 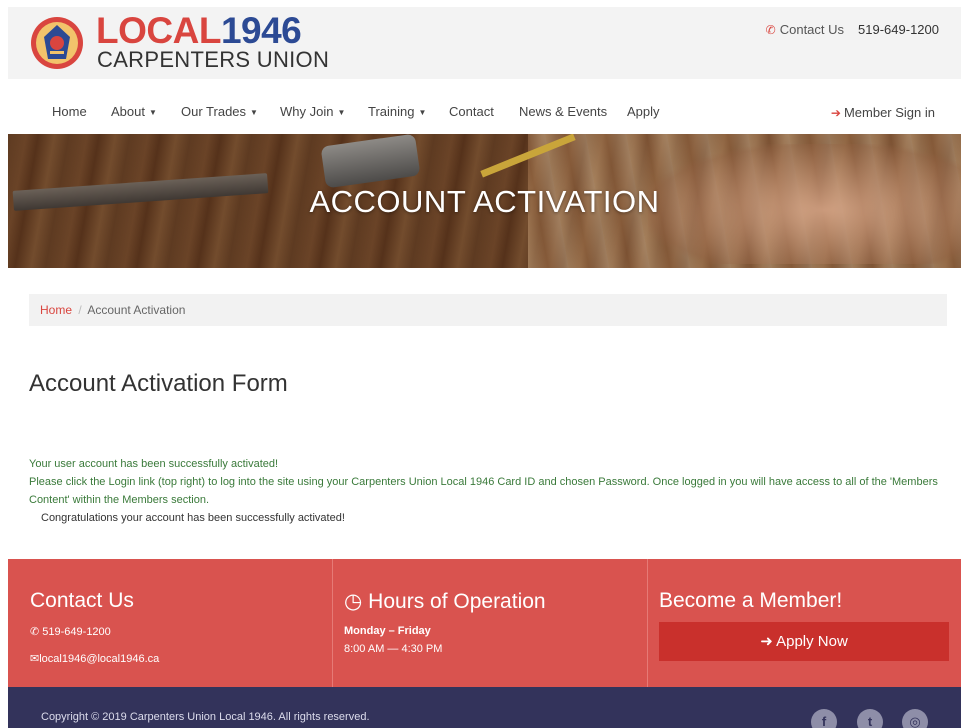 I want to click on envelope-icon: ✉, so click(x=35, y=659).